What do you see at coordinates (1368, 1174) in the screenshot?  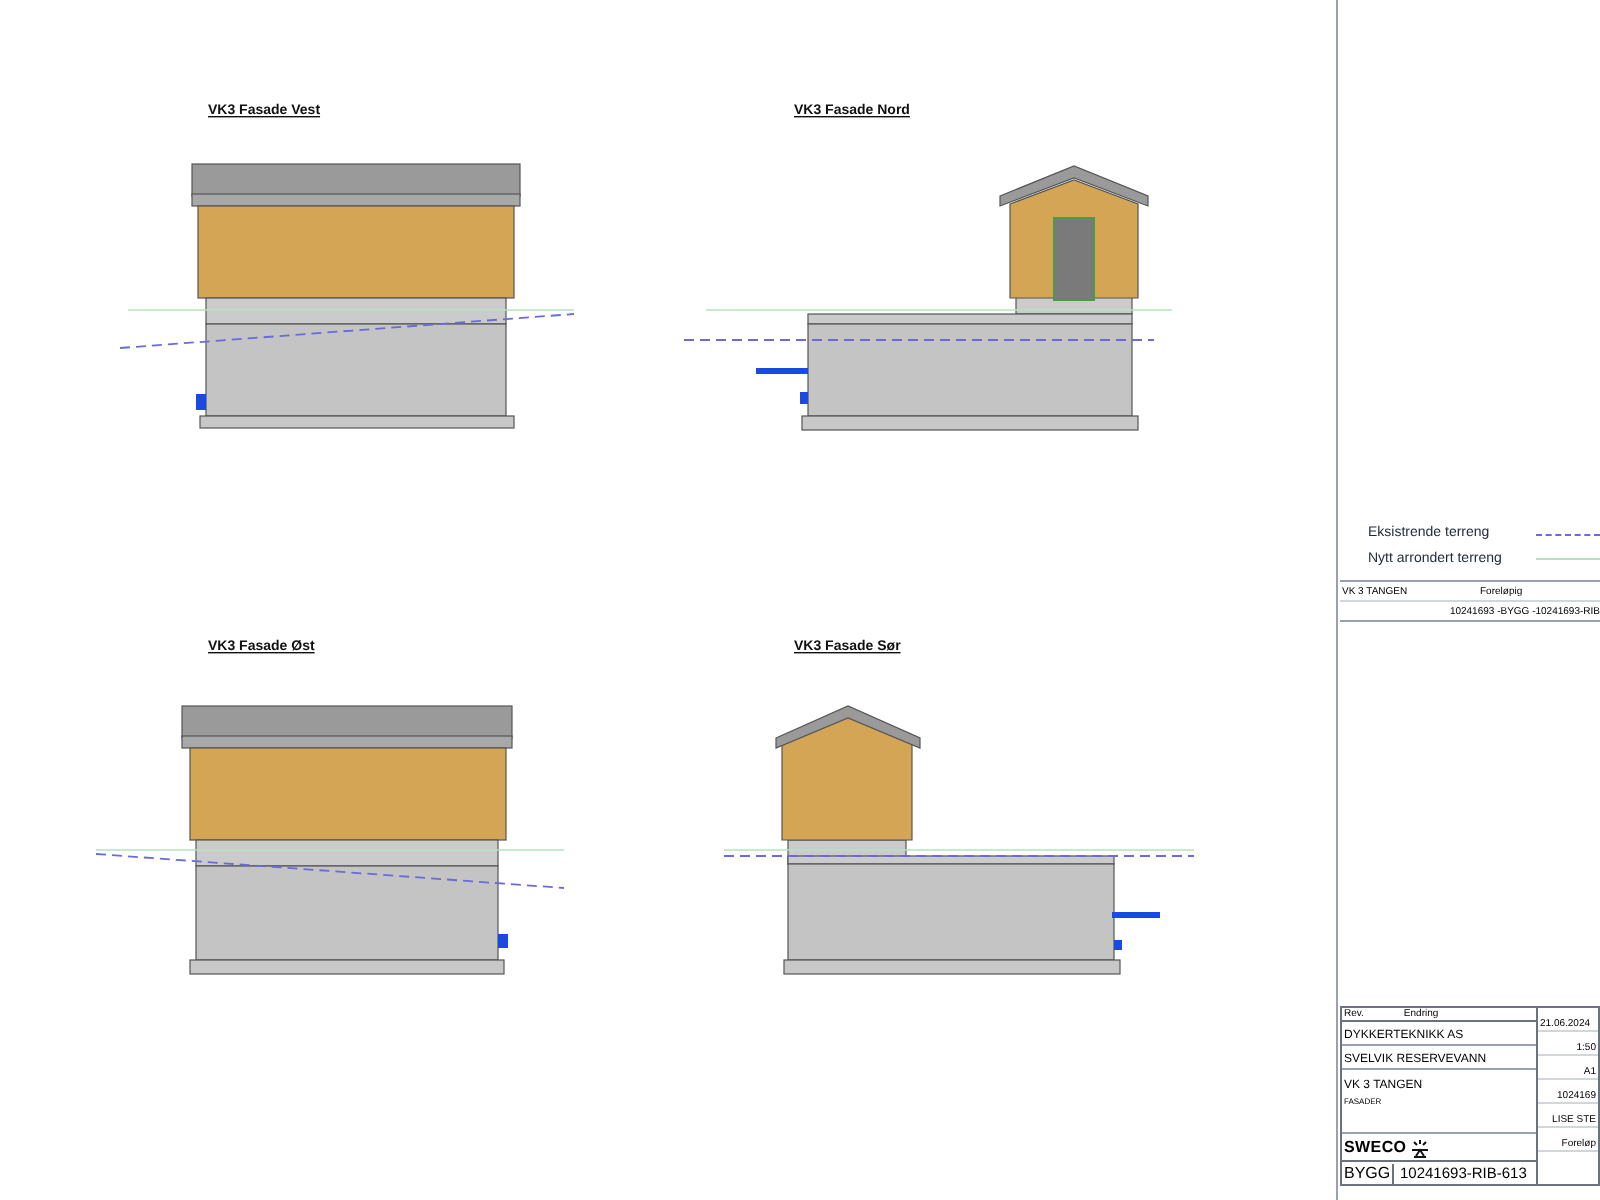 I see `discipline-code: BYGG` at bounding box center [1368, 1174].